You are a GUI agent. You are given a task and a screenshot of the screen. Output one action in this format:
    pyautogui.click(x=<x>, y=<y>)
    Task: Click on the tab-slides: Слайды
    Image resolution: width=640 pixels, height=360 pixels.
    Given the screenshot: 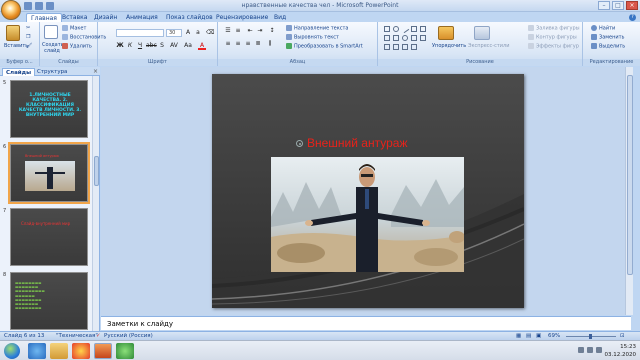 What is the action you would take?
    pyautogui.click(x=19, y=72)
    